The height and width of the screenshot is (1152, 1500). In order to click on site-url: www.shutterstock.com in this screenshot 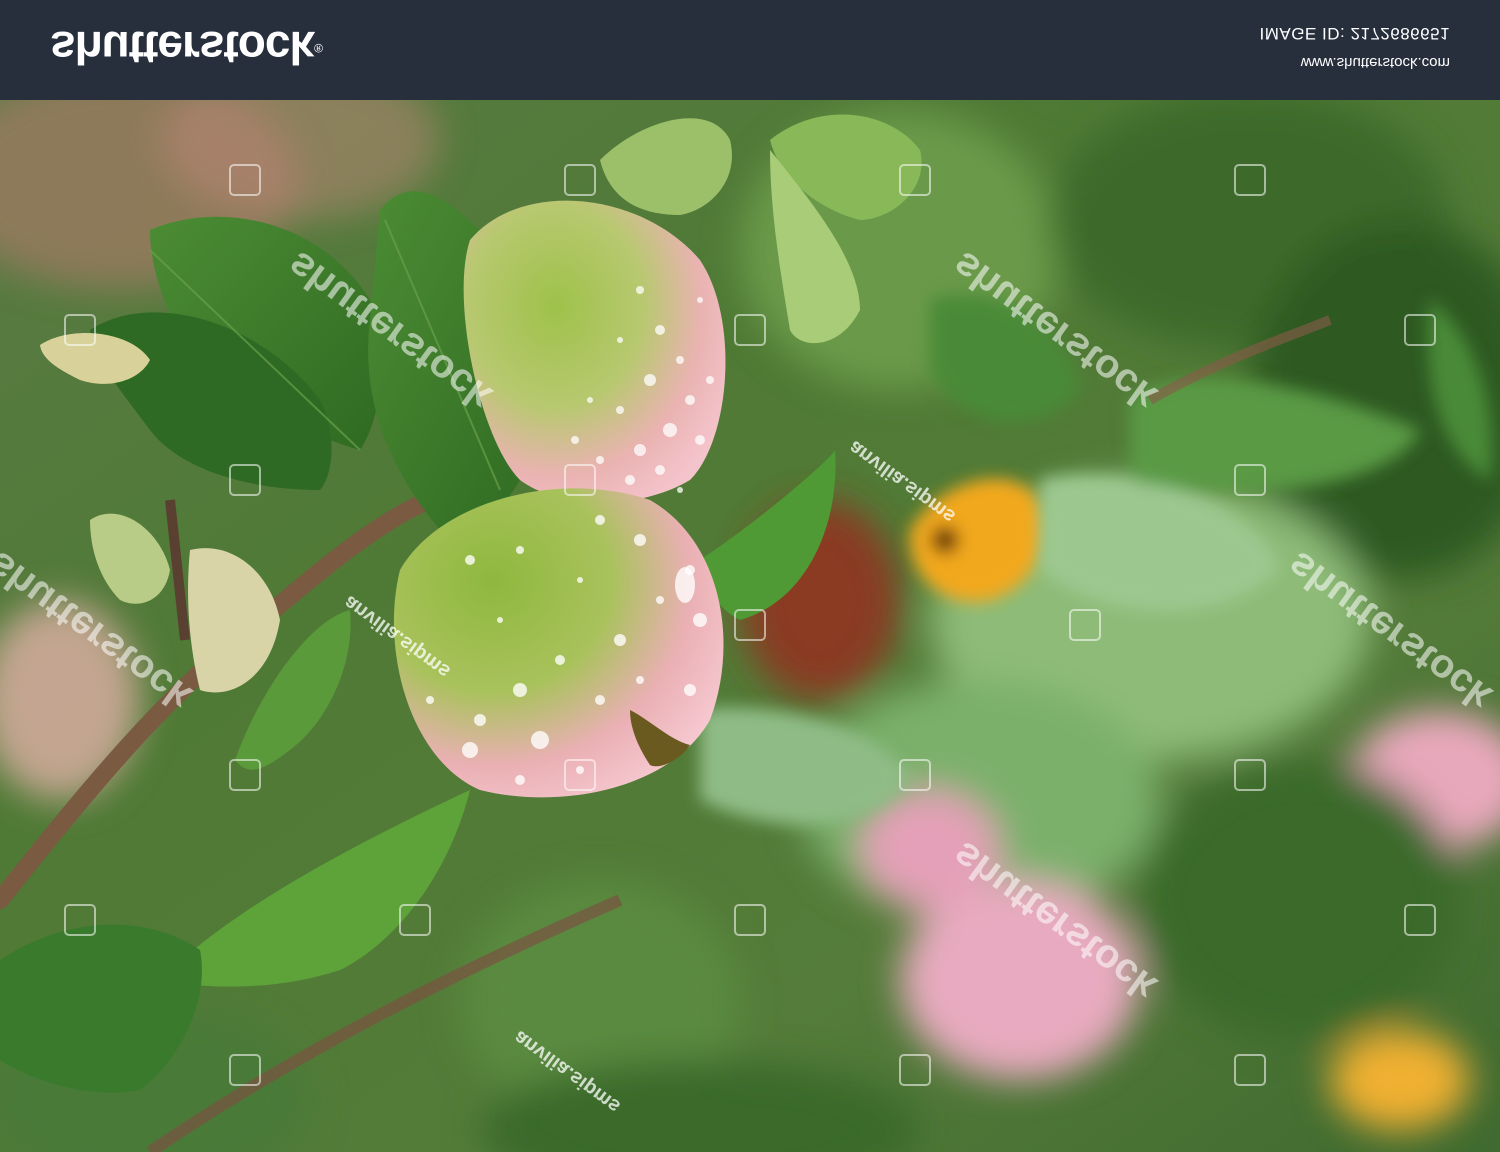, I will do `click(1354, 62)`.